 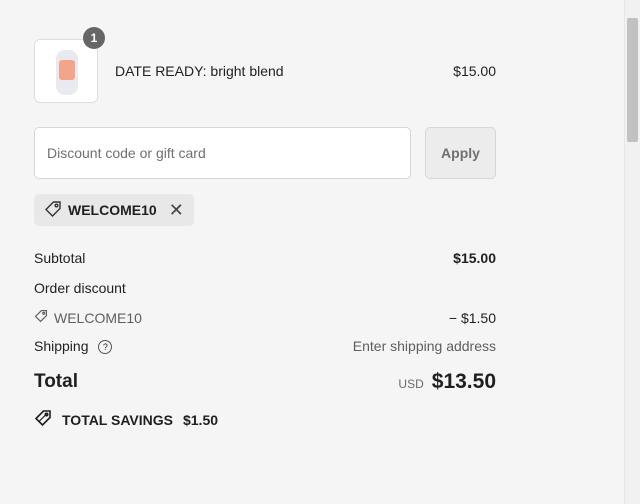 I want to click on scrollbar, so click(x=632, y=252).